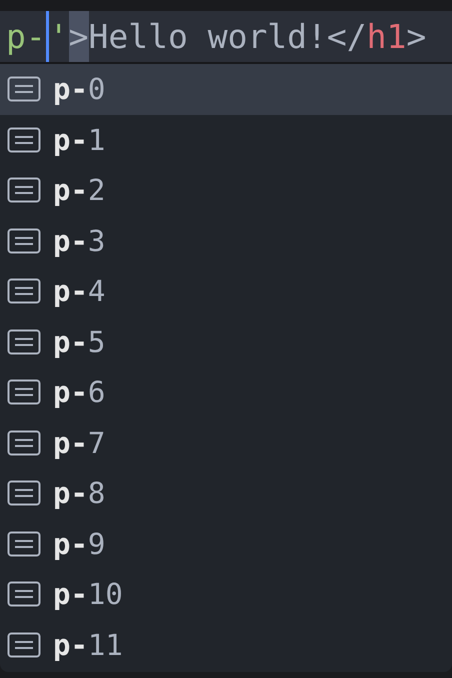  I want to click on code-token: p-, so click(26, 37).